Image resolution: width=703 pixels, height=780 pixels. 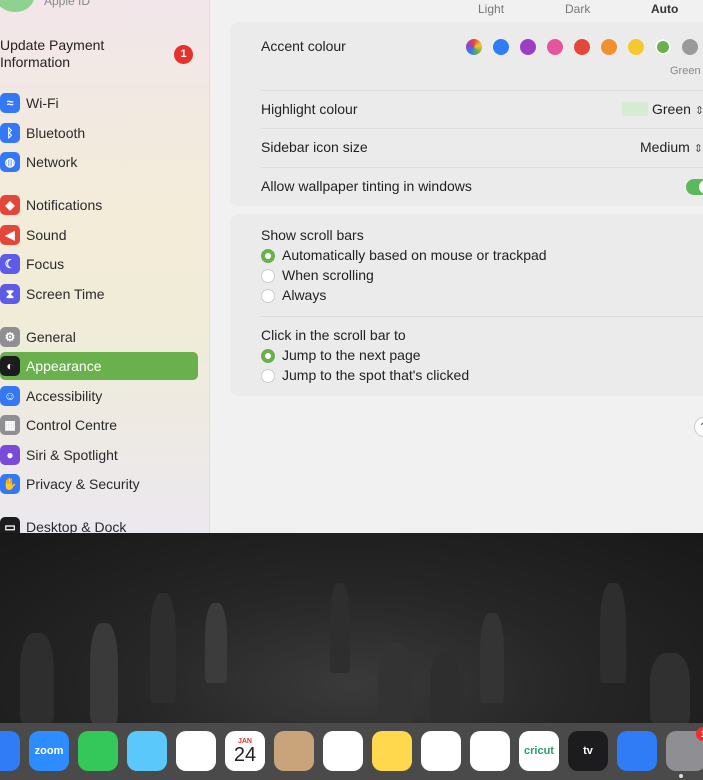 I want to click on dock-icon: ▭, so click(x=10, y=525).